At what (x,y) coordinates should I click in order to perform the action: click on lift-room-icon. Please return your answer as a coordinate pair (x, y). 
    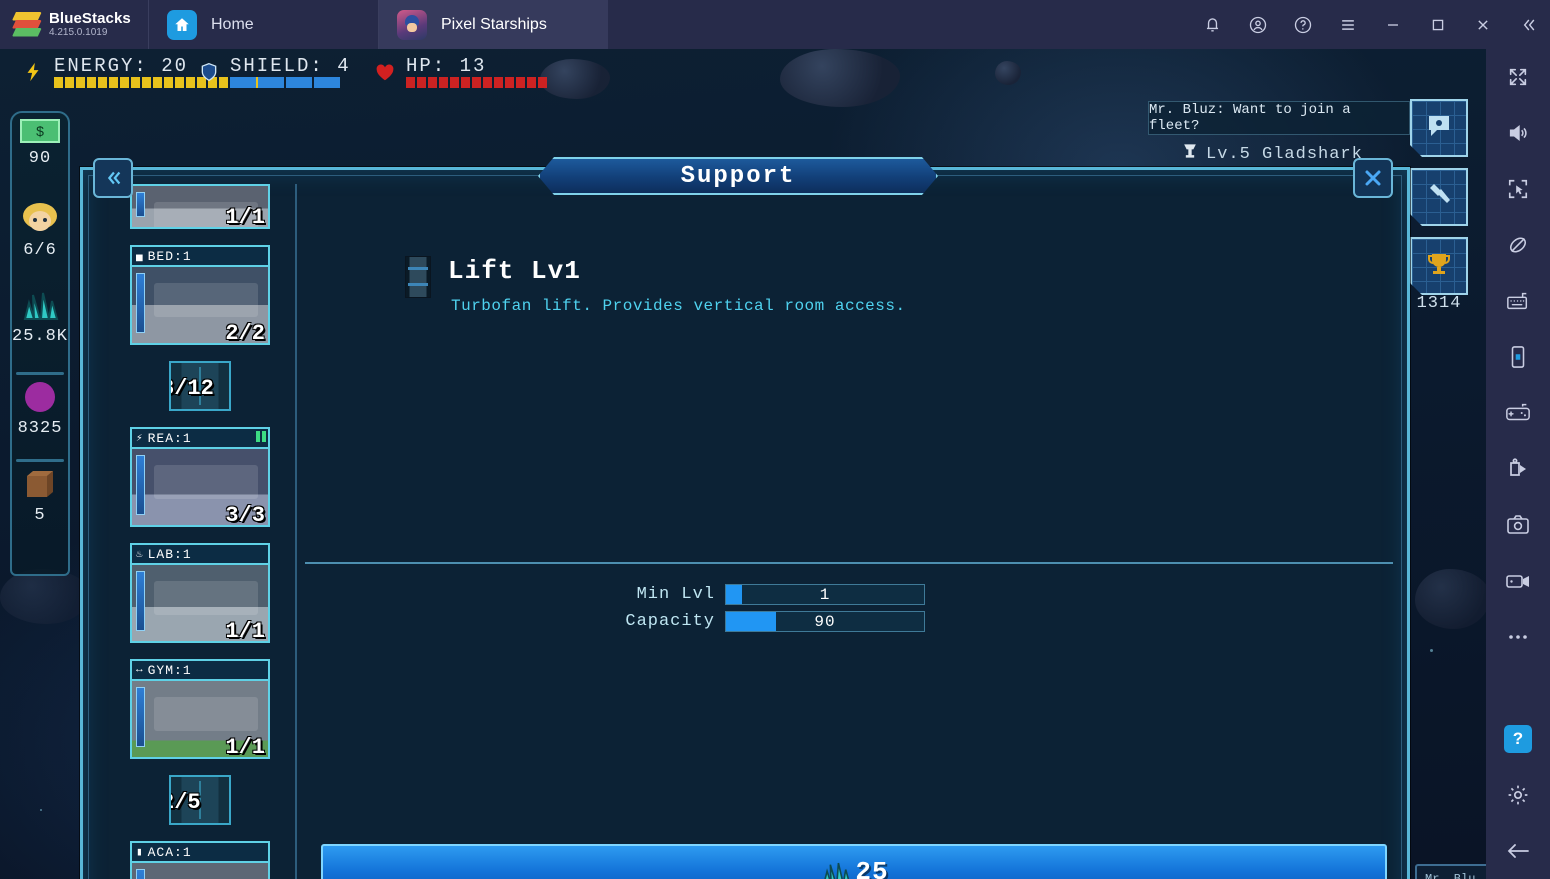
    Looking at the image, I should click on (418, 277).